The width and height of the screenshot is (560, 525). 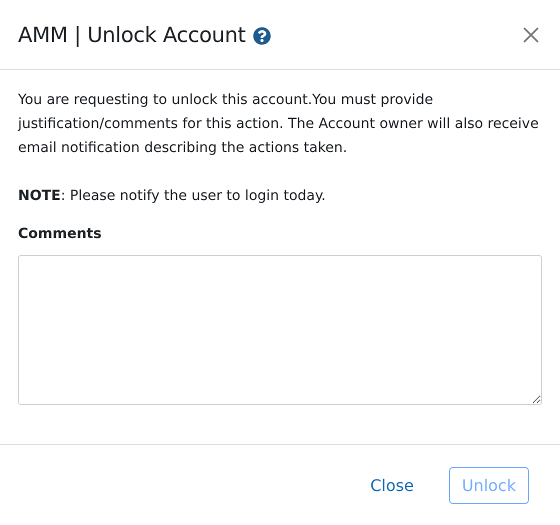 I want to click on help-icon, so click(x=261, y=36).